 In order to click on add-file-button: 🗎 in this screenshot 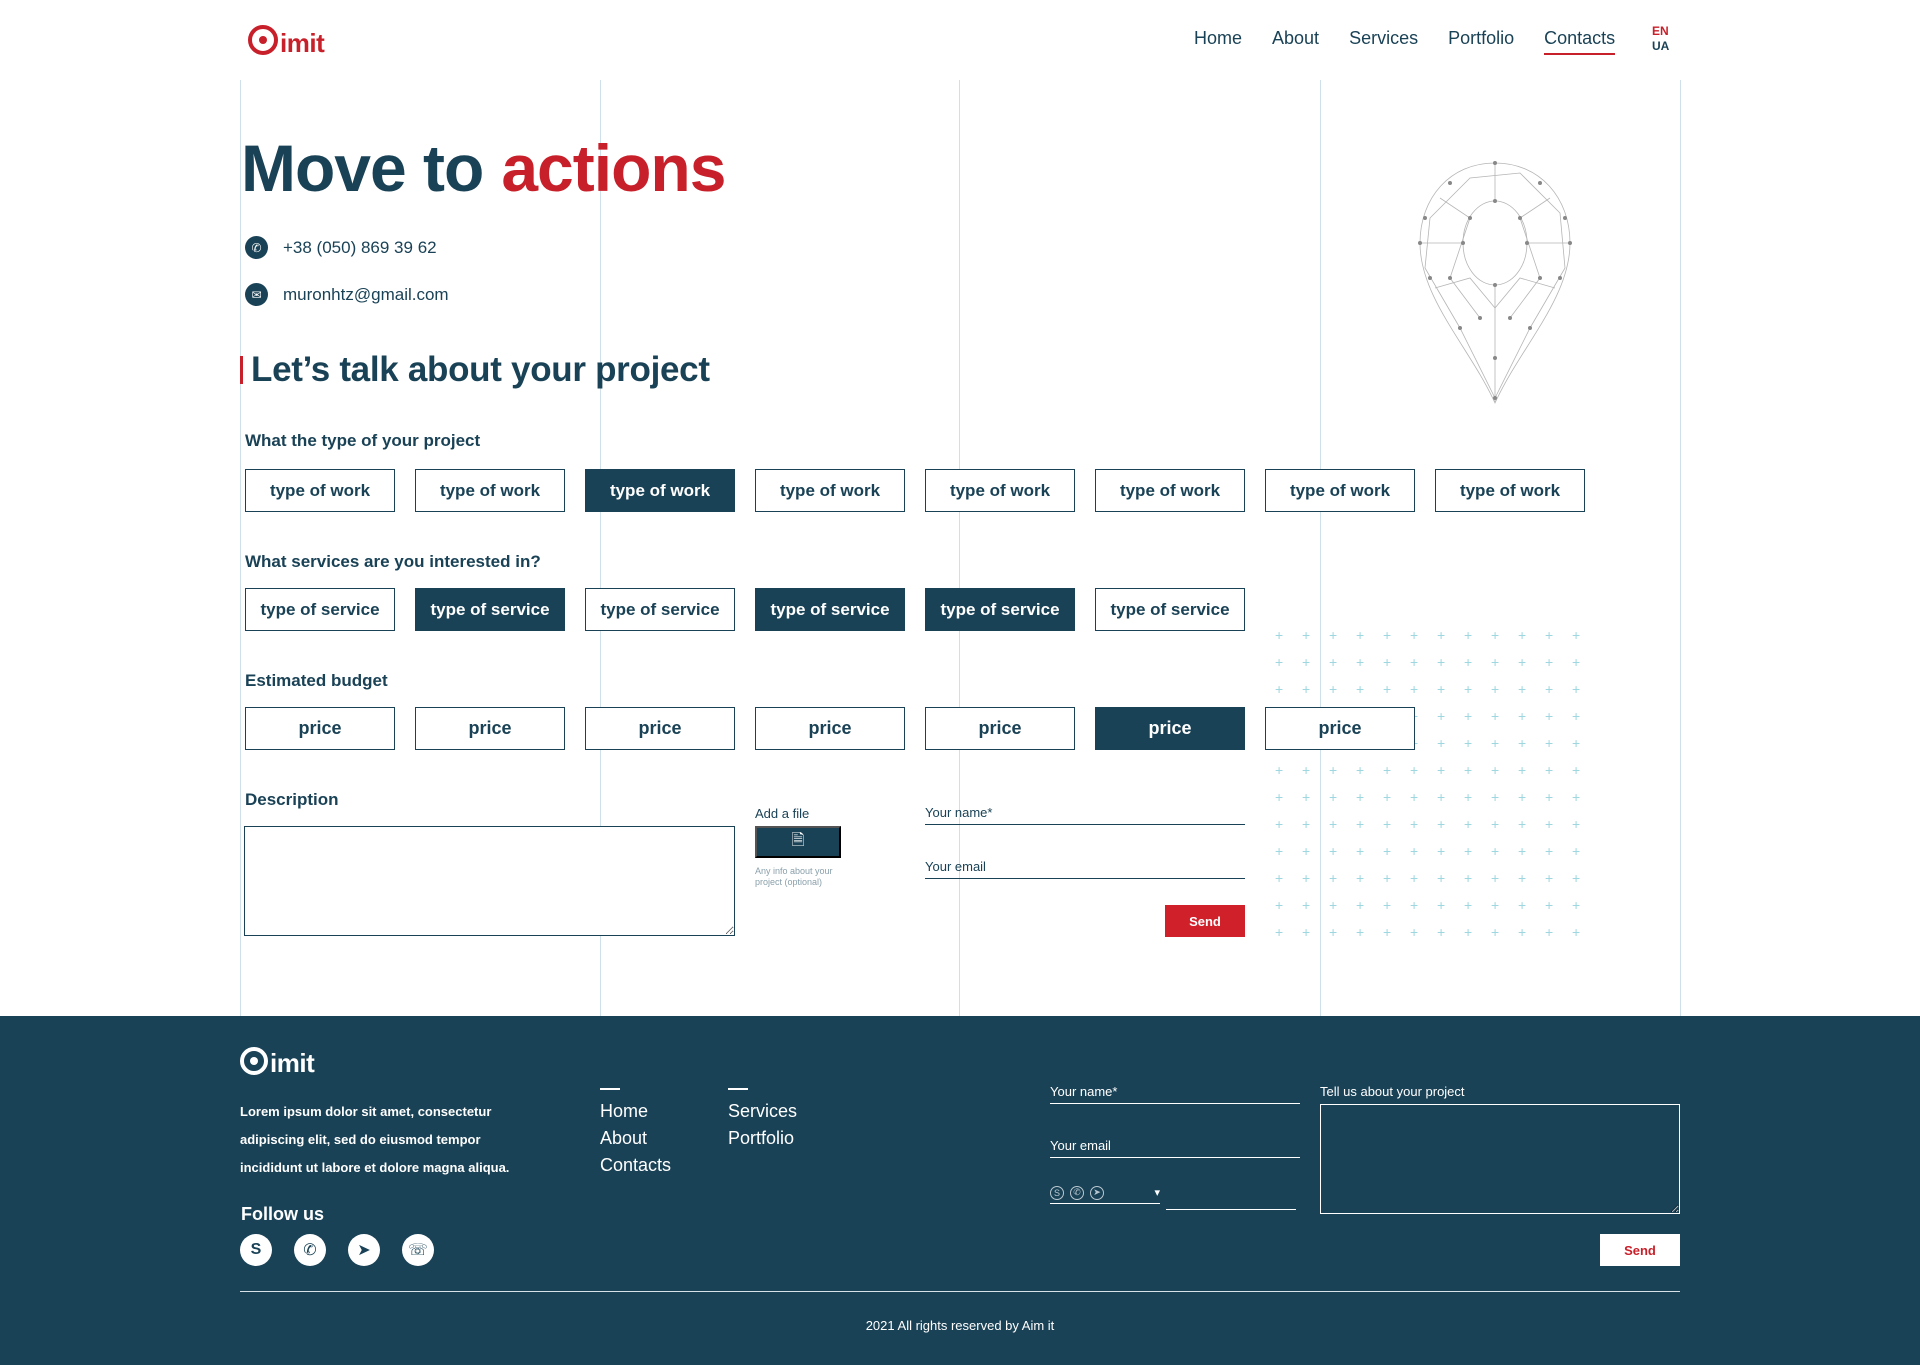, I will do `click(798, 842)`.